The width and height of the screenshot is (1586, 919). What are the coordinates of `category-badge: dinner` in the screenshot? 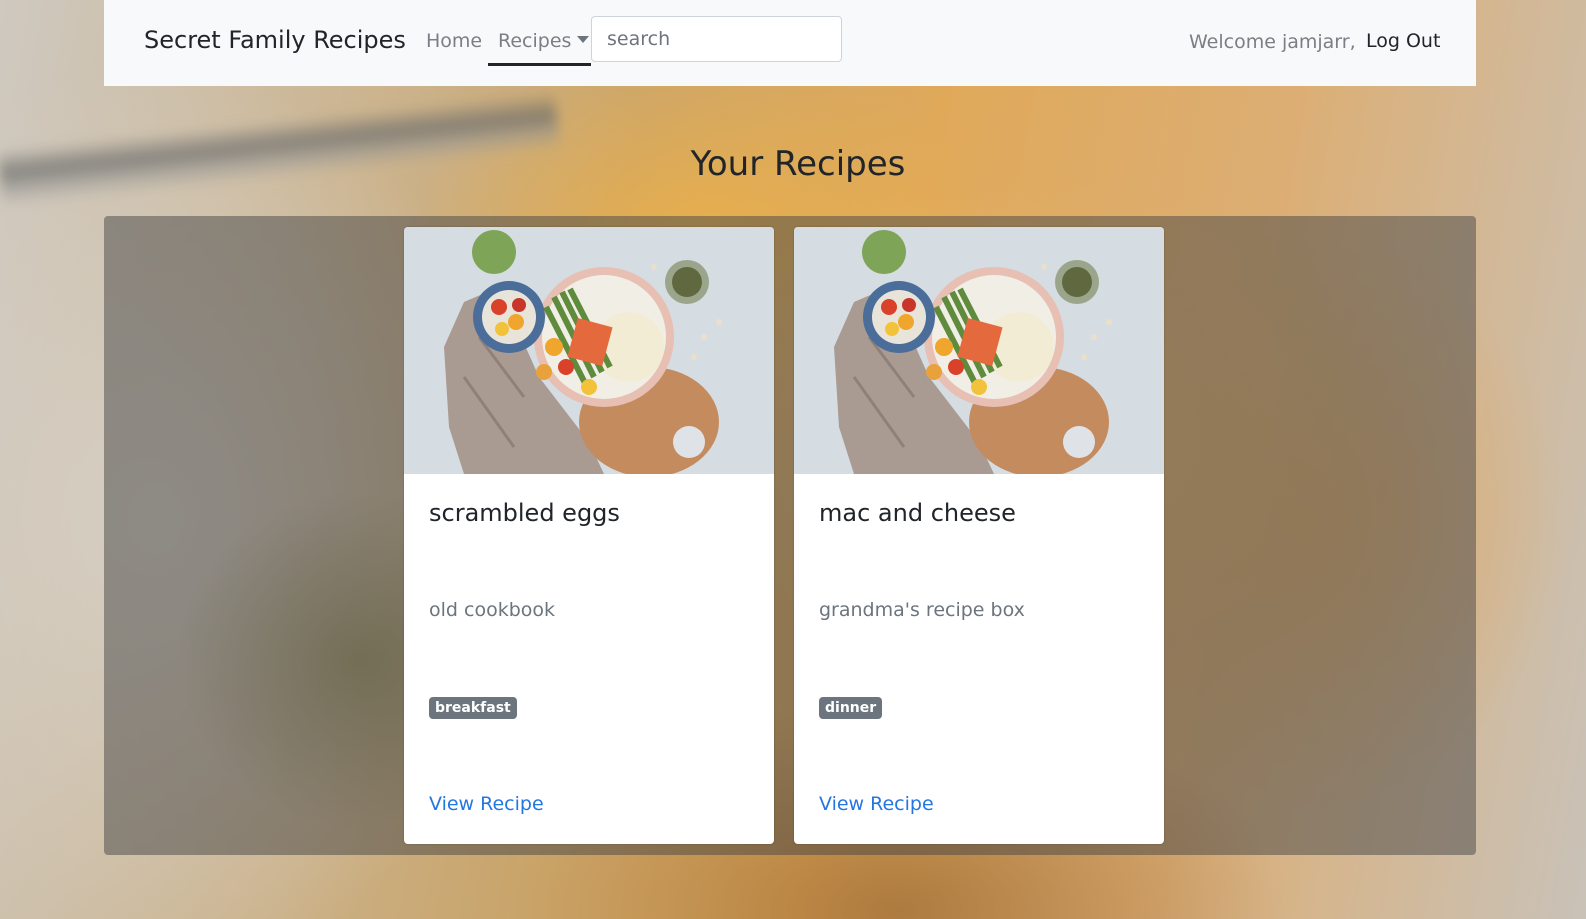 It's located at (851, 708).